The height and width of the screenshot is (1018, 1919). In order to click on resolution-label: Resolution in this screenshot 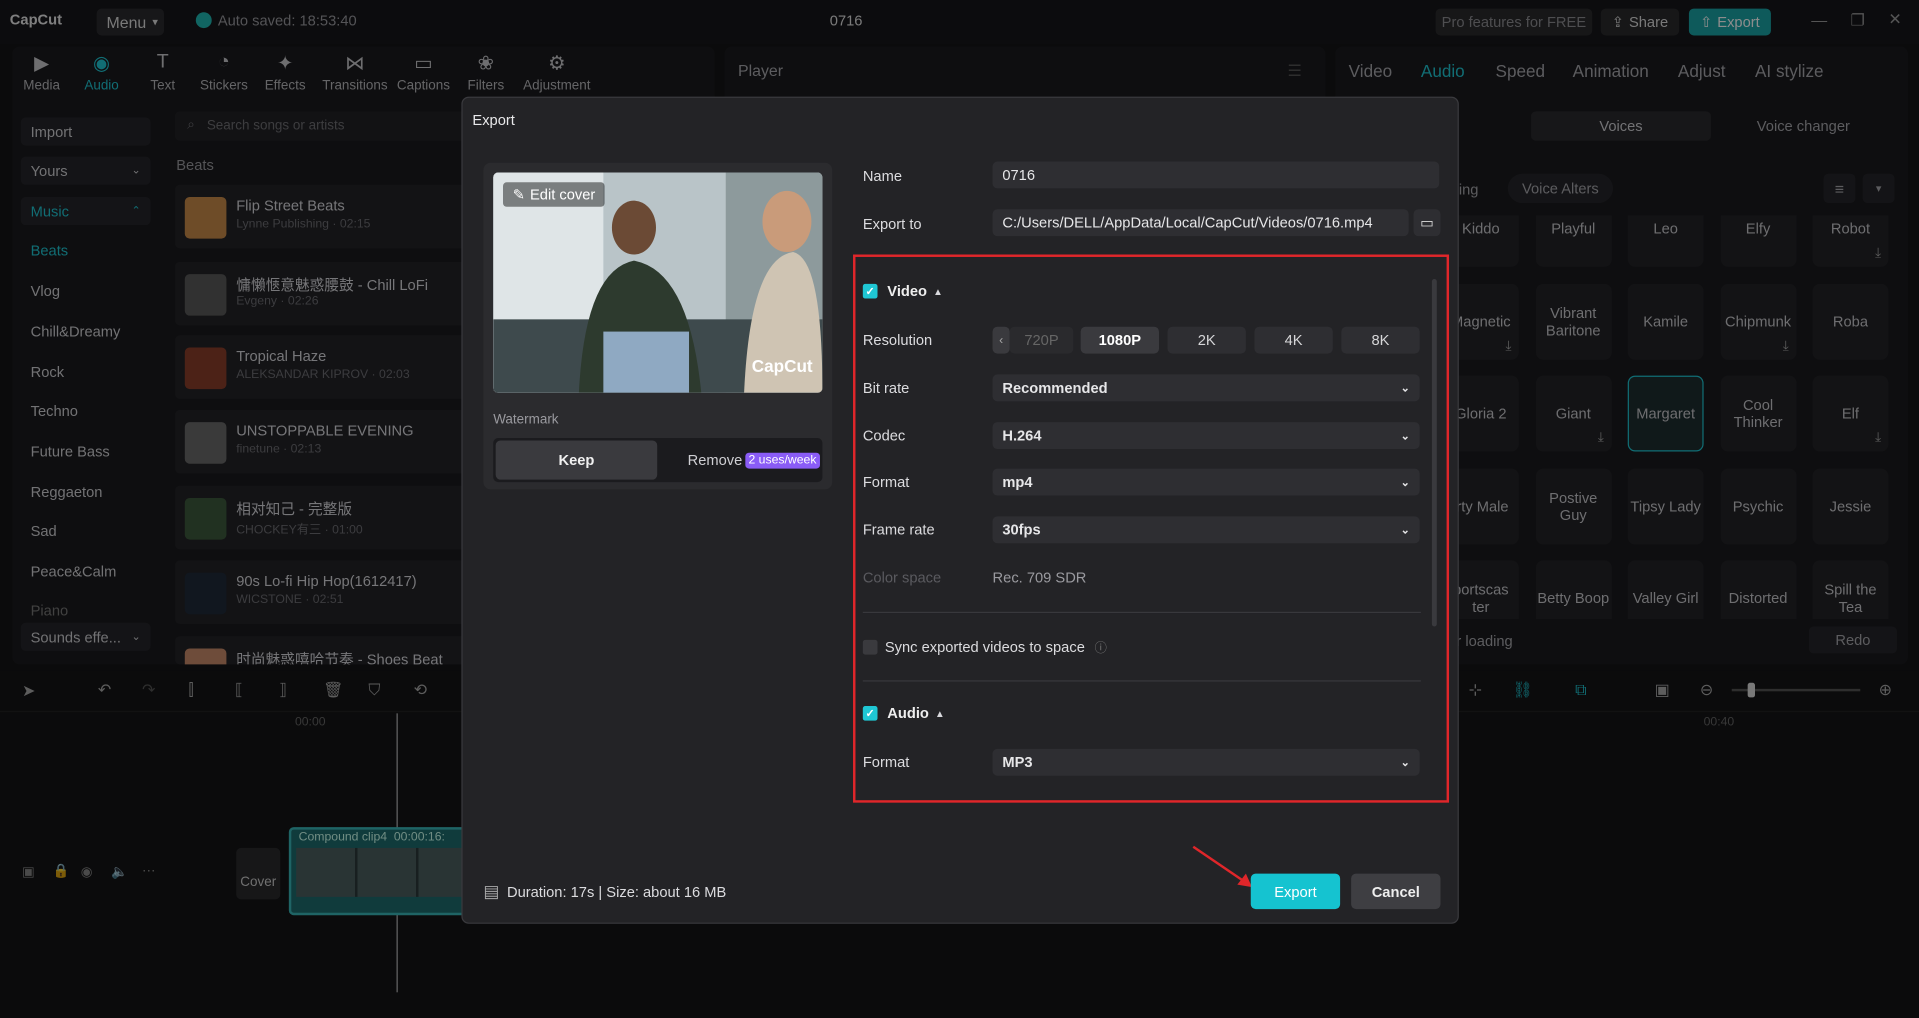, I will do `click(897, 340)`.